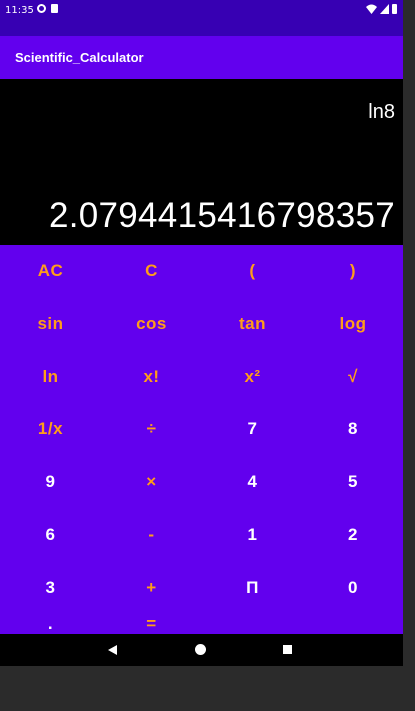  I want to click on decimal-button: ., so click(50, 624).